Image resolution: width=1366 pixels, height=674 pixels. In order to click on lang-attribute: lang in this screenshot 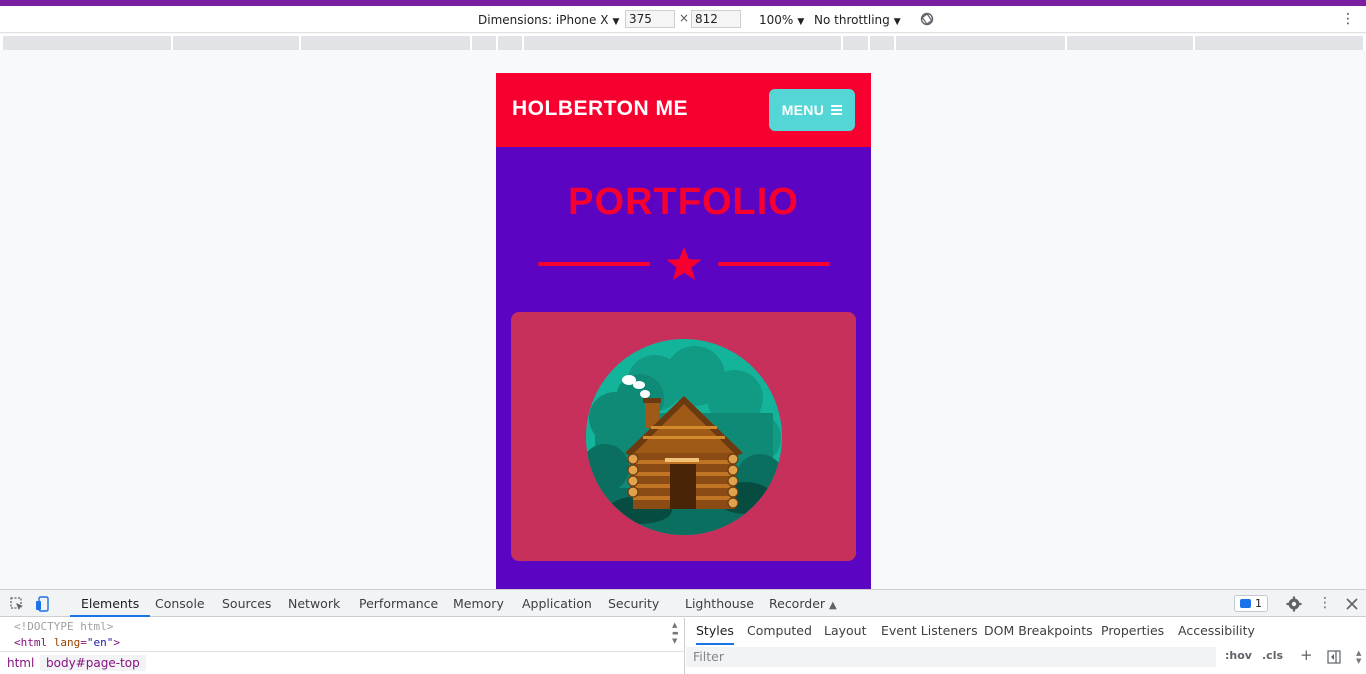, I will do `click(67, 642)`.